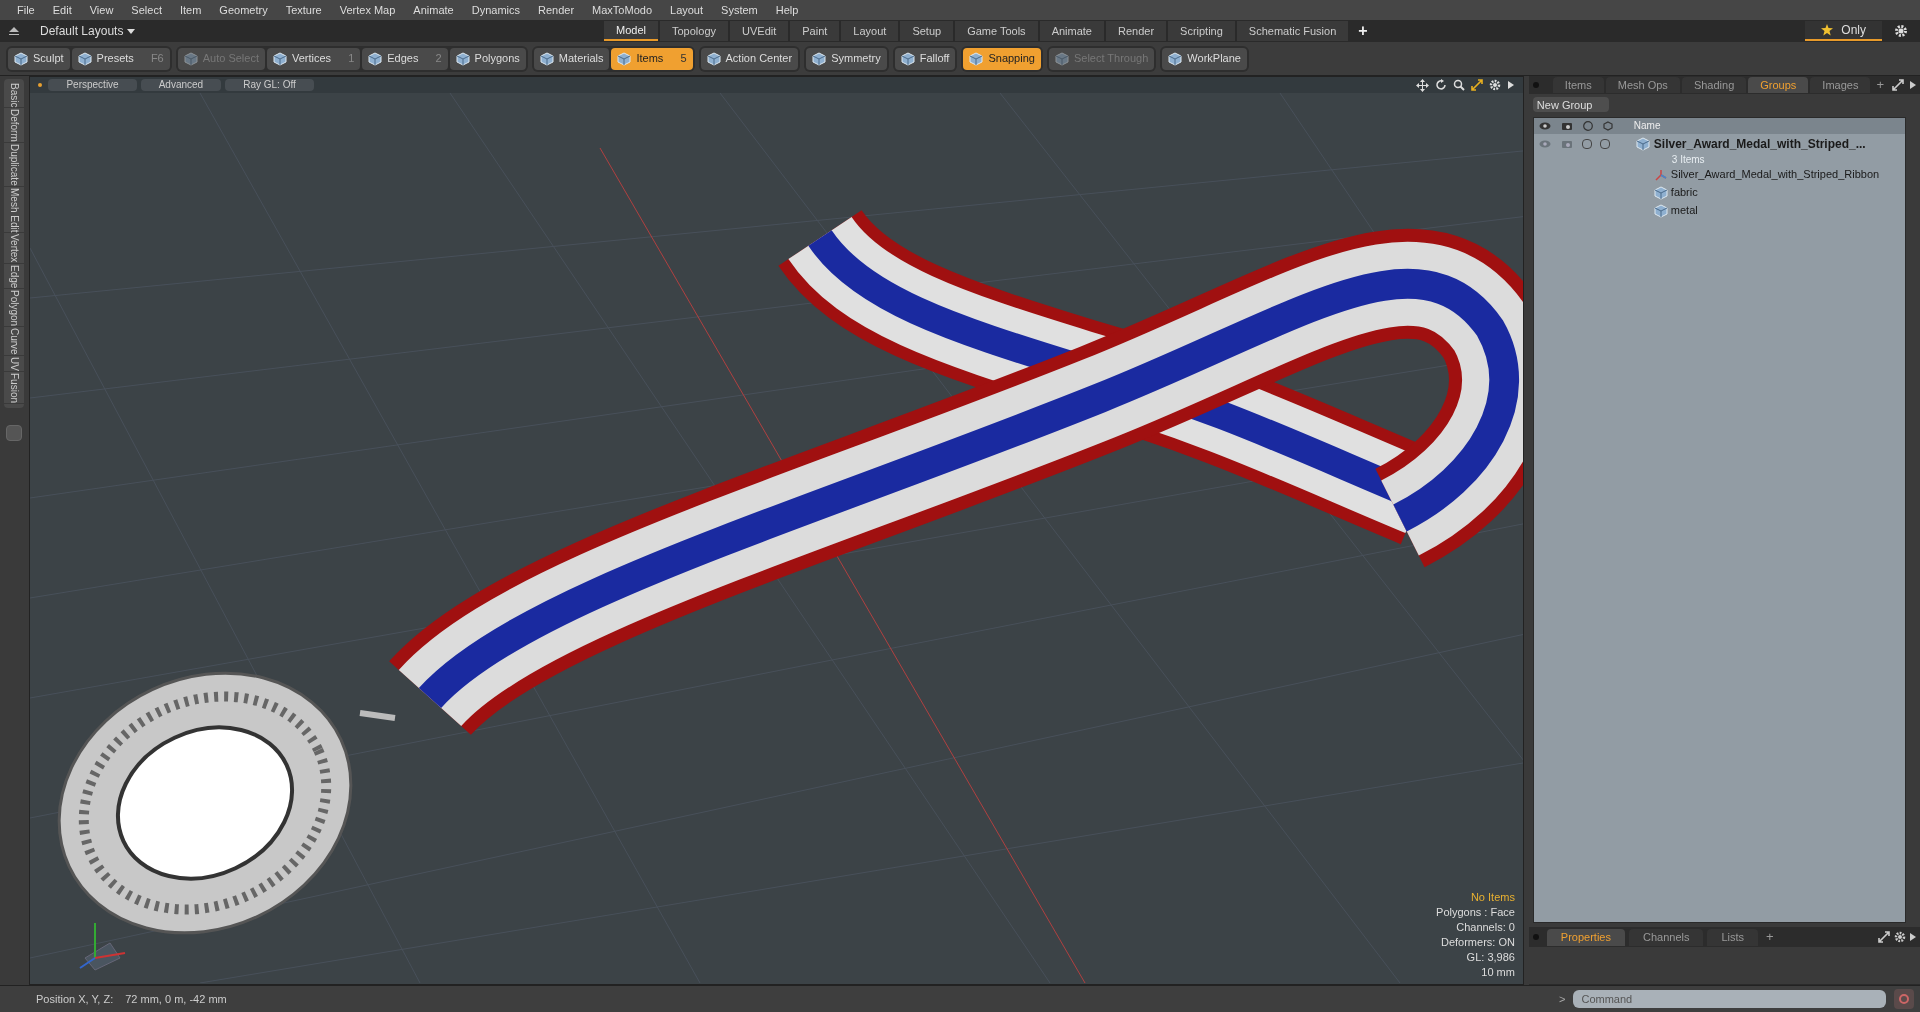  Describe the element at coordinates (1578, 85) in the screenshot. I see `panel-tab: Items` at that location.